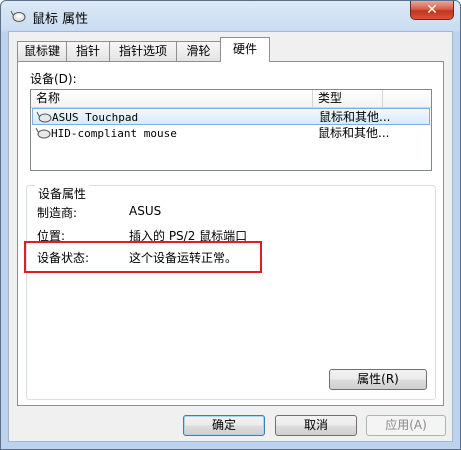 The height and width of the screenshot is (450, 461). Describe the element at coordinates (60, 19) in the screenshot. I see `window-title: 鼠标 属性` at that location.